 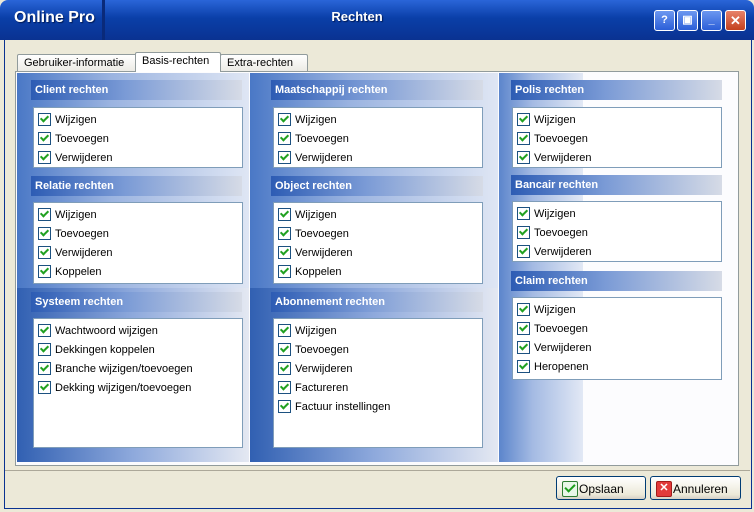 I want to click on checkbox-polis-verwijderen: Verwijderen, so click(x=617, y=158).